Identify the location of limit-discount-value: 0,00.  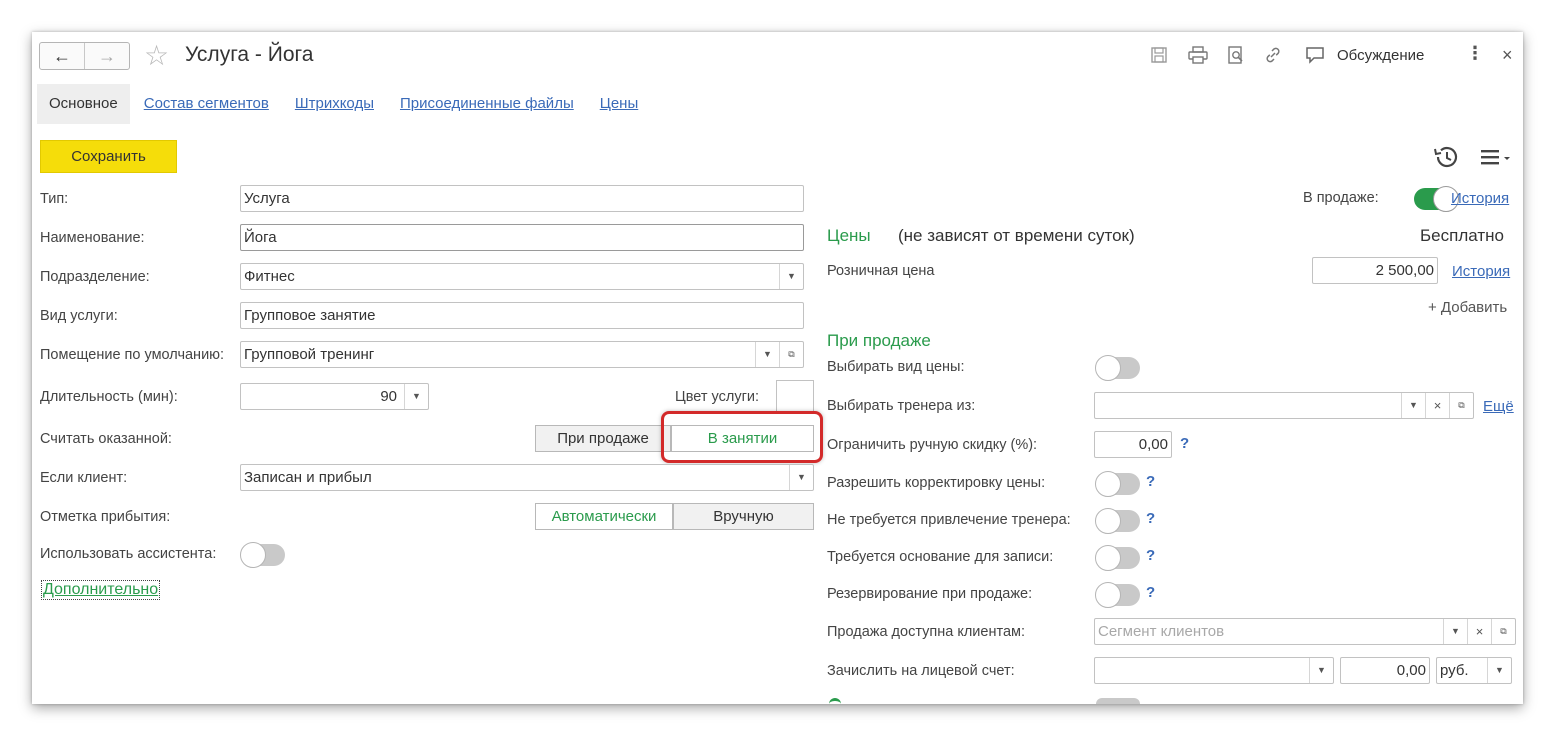
(1153, 444).